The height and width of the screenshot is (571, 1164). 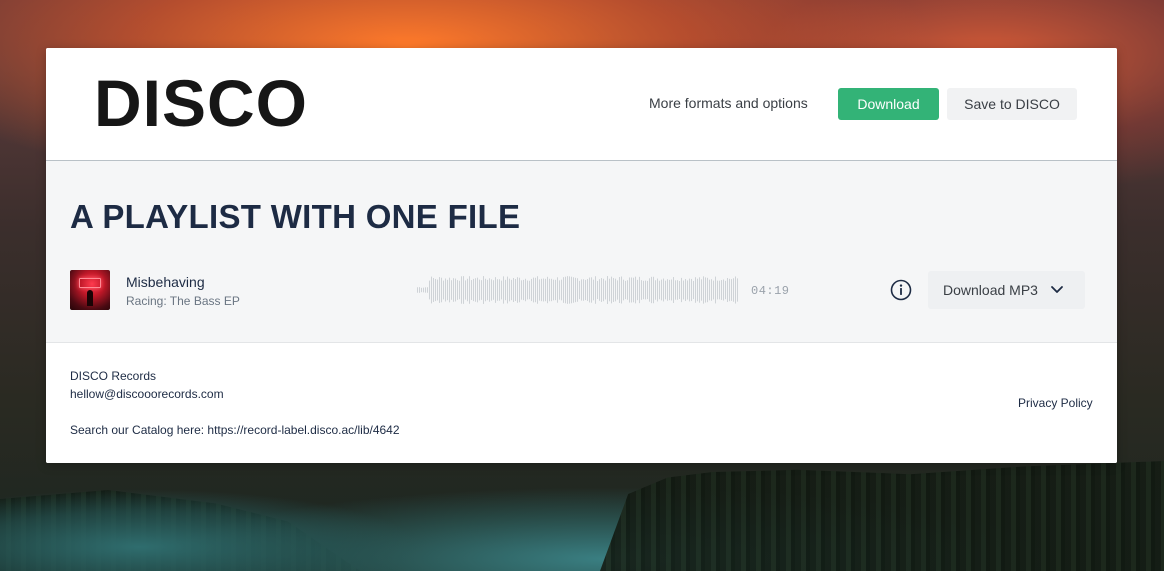 What do you see at coordinates (579, 290) in the screenshot?
I see `waveform-player` at bounding box center [579, 290].